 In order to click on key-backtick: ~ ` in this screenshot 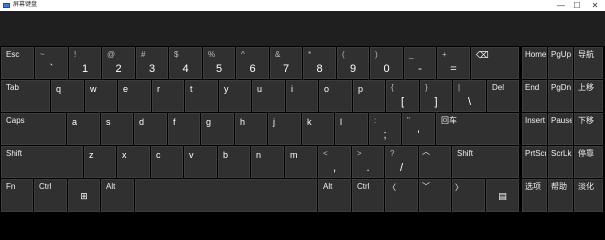, I will do `click(51, 63)`.